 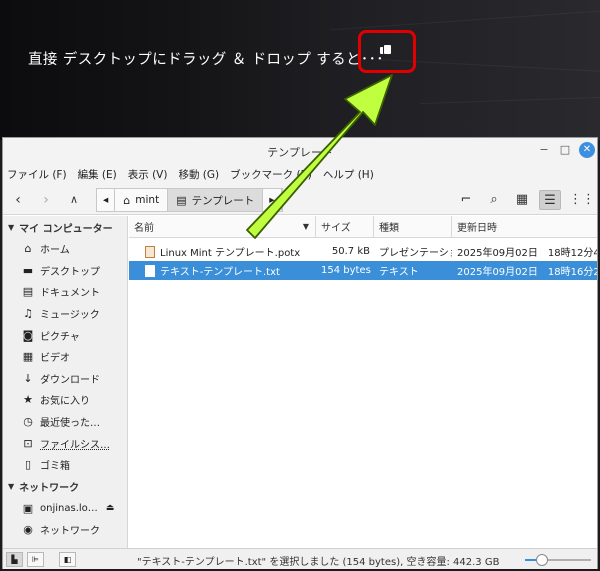 What do you see at coordinates (28, 508) in the screenshot?
I see `network-drive-icon: ▣` at bounding box center [28, 508].